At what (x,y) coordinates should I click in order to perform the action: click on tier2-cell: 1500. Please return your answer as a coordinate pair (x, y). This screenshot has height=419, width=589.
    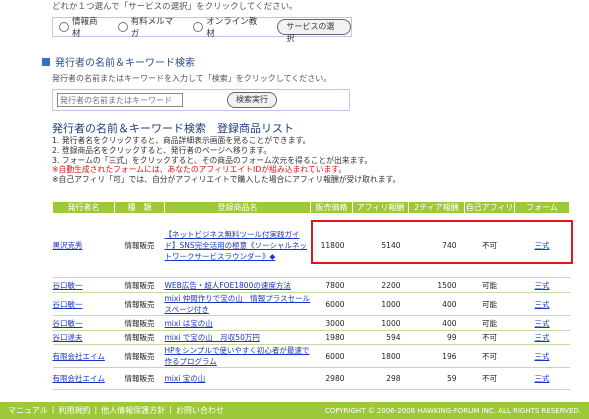
    Looking at the image, I should click on (436, 285).